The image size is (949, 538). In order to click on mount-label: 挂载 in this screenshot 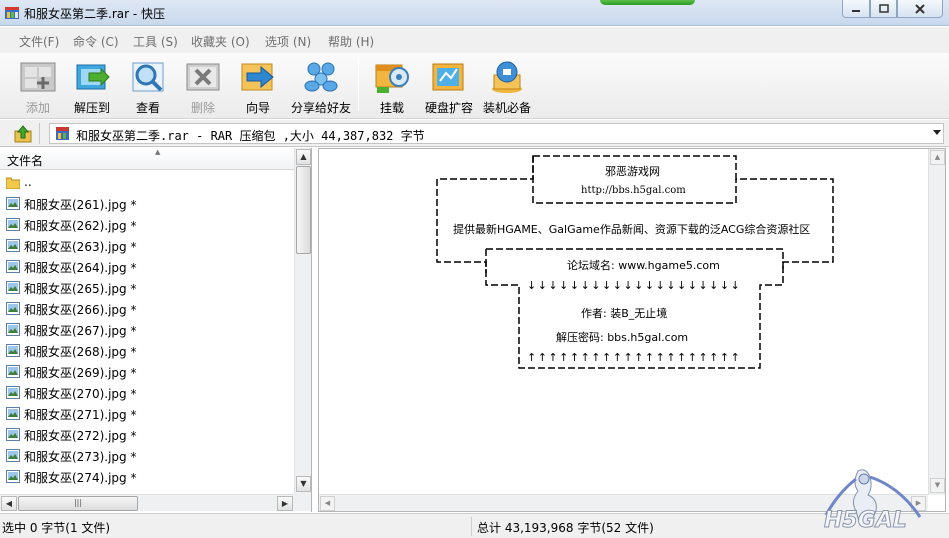, I will do `click(391, 108)`.